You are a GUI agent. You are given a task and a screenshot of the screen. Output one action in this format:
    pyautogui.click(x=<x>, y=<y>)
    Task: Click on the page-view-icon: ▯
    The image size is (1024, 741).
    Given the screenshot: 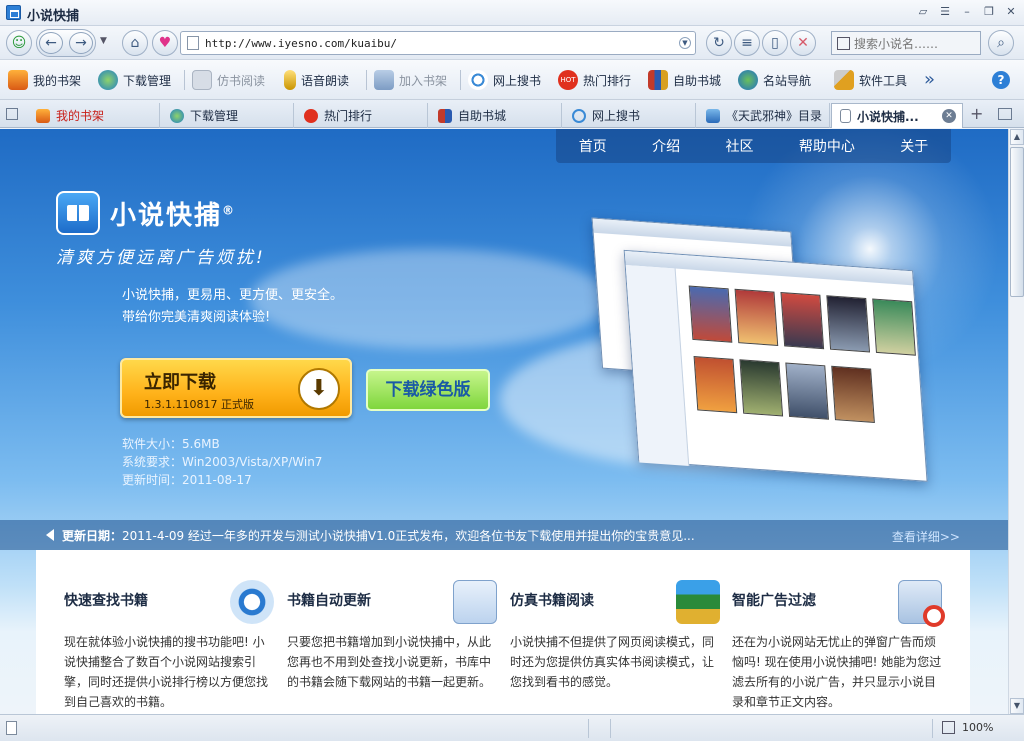 What is the action you would take?
    pyautogui.click(x=775, y=43)
    